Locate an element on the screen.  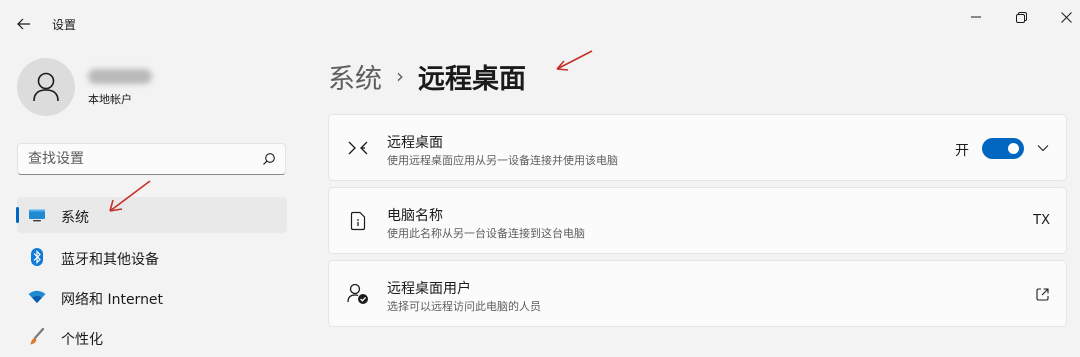
user-name-redacted is located at coordinates (120, 76).